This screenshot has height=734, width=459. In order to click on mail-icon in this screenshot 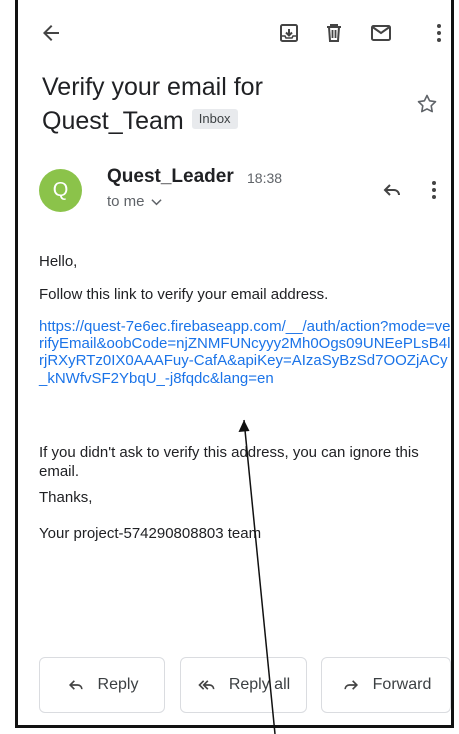, I will do `click(381, 33)`.